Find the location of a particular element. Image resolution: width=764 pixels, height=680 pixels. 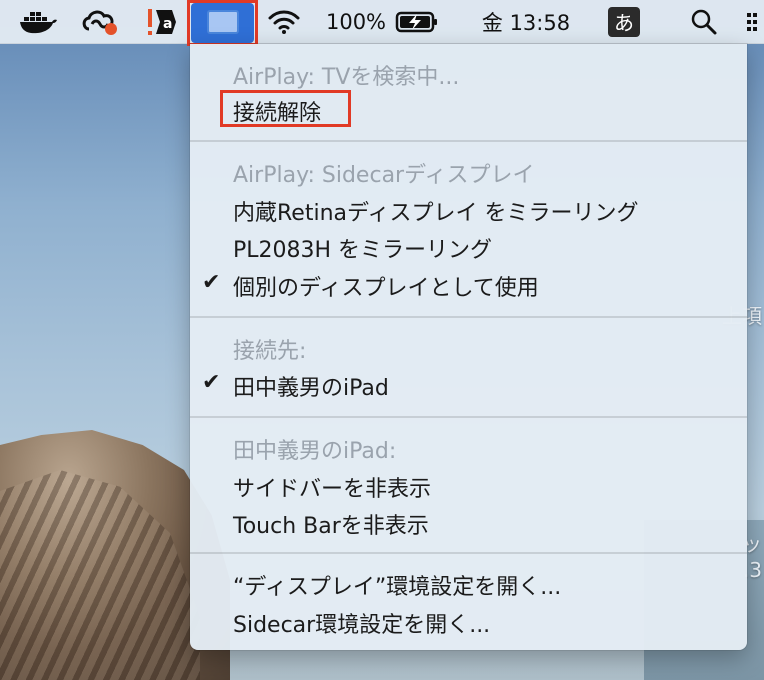

menu-extras-icon is located at coordinates (752, 21).